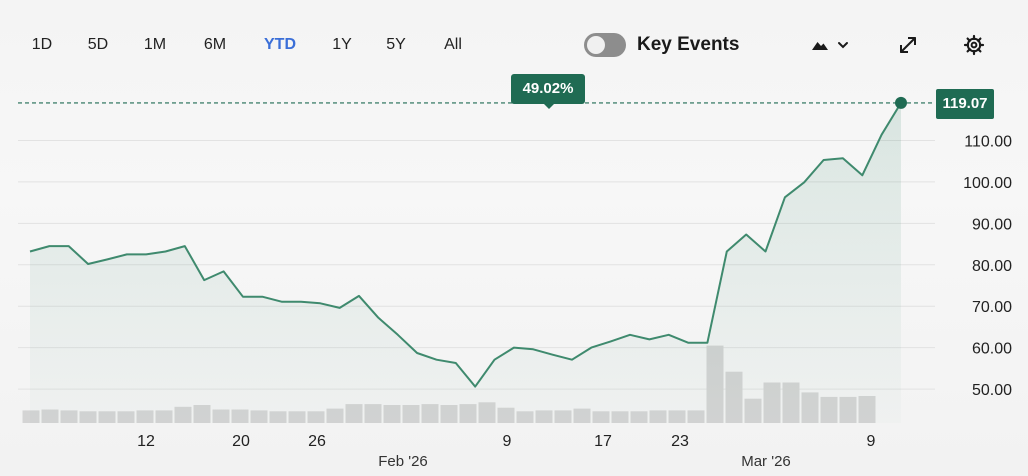  I want to click on x-month-label: Mar '26, so click(766, 461).